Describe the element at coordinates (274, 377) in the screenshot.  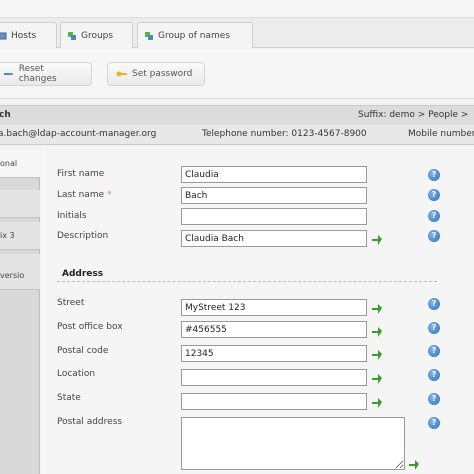
I see `location-input` at that location.